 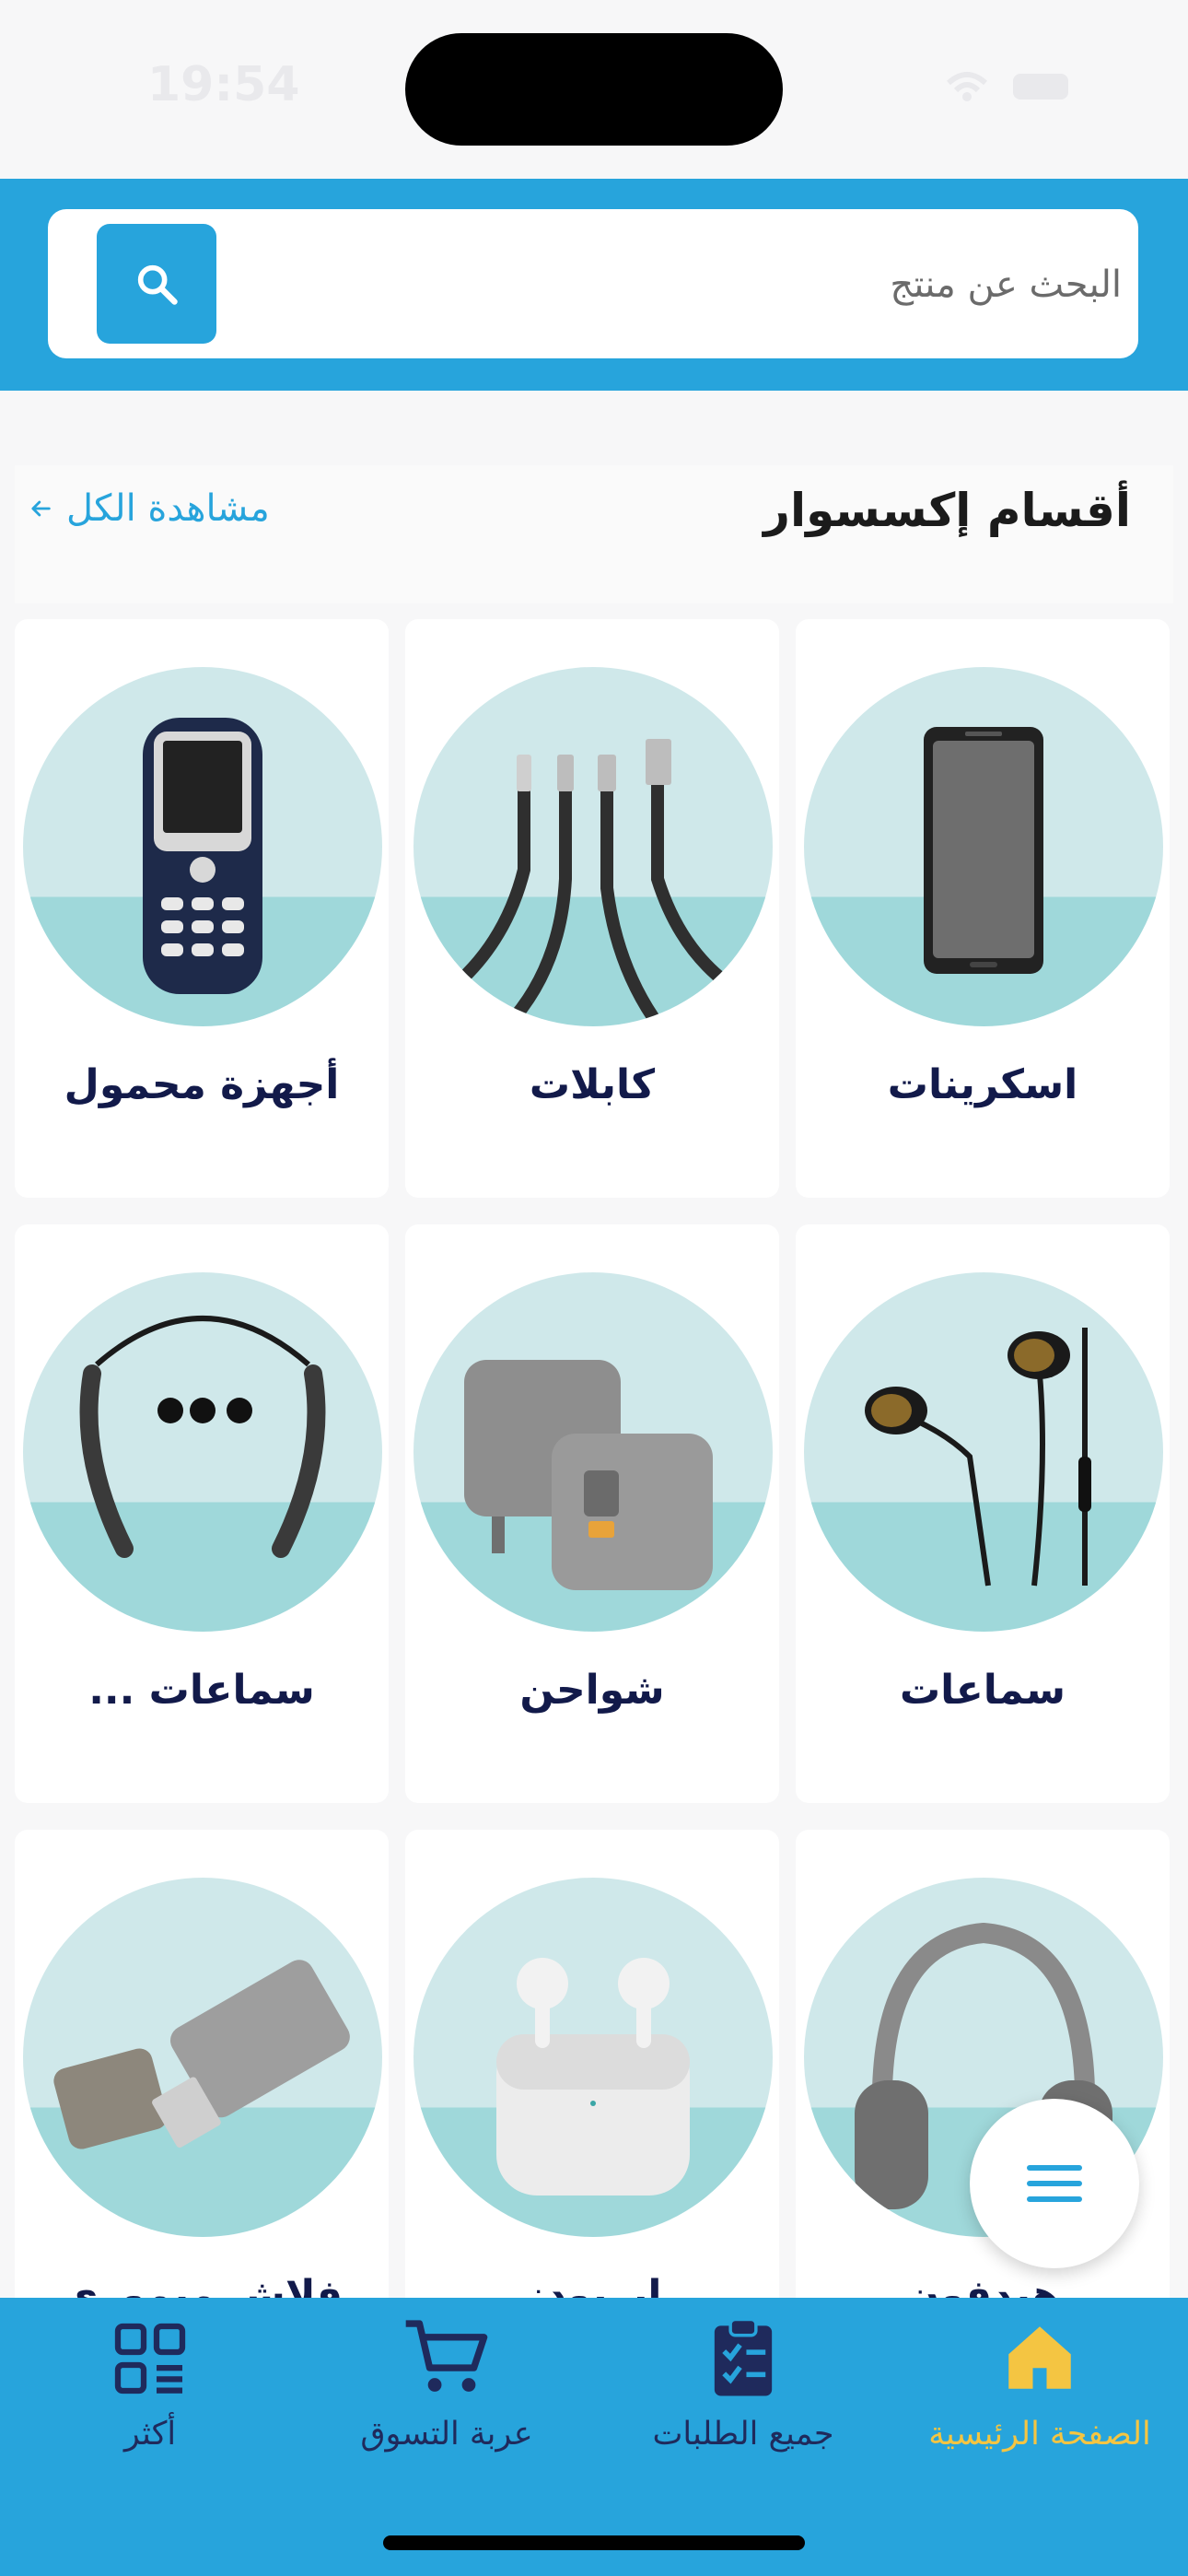 I want to click on tab-home-label: الصفحة الرئيسية, so click(x=1039, y=2434).